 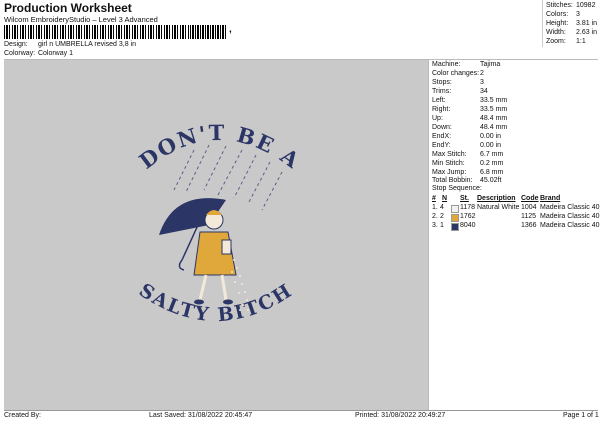 I want to click on col-header-n: N, so click(x=445, y=198).